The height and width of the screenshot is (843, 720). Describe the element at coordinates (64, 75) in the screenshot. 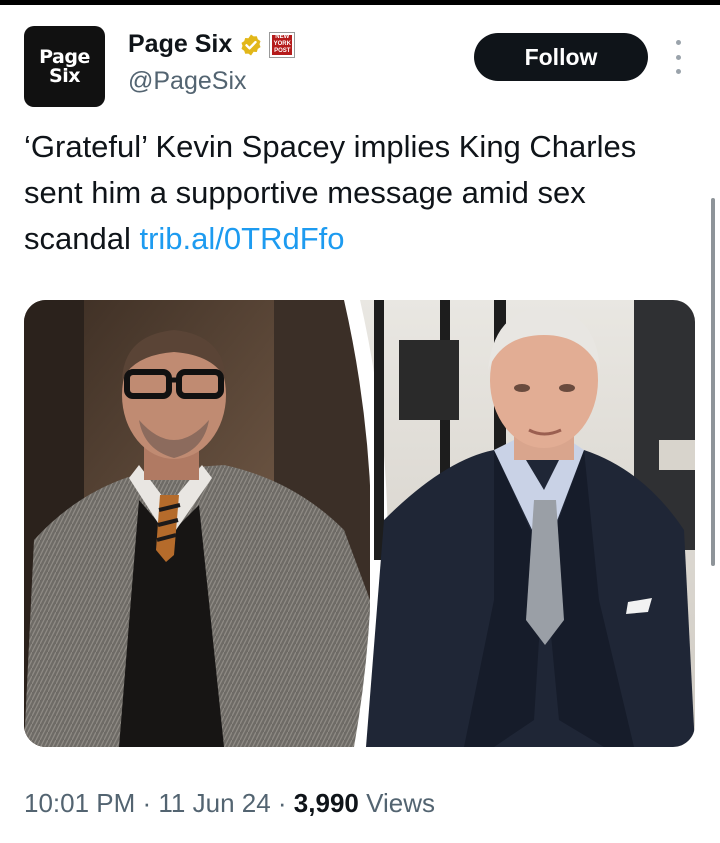

I see `avatar-text-line2: Six` at that location.